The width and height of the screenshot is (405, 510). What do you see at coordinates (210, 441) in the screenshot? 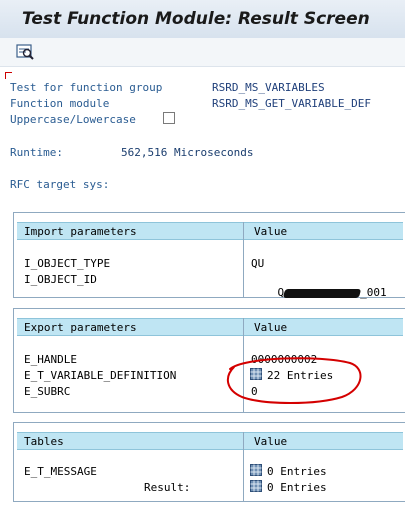
I see `tables-header: Tables Value` at bounding box center [210, 441].